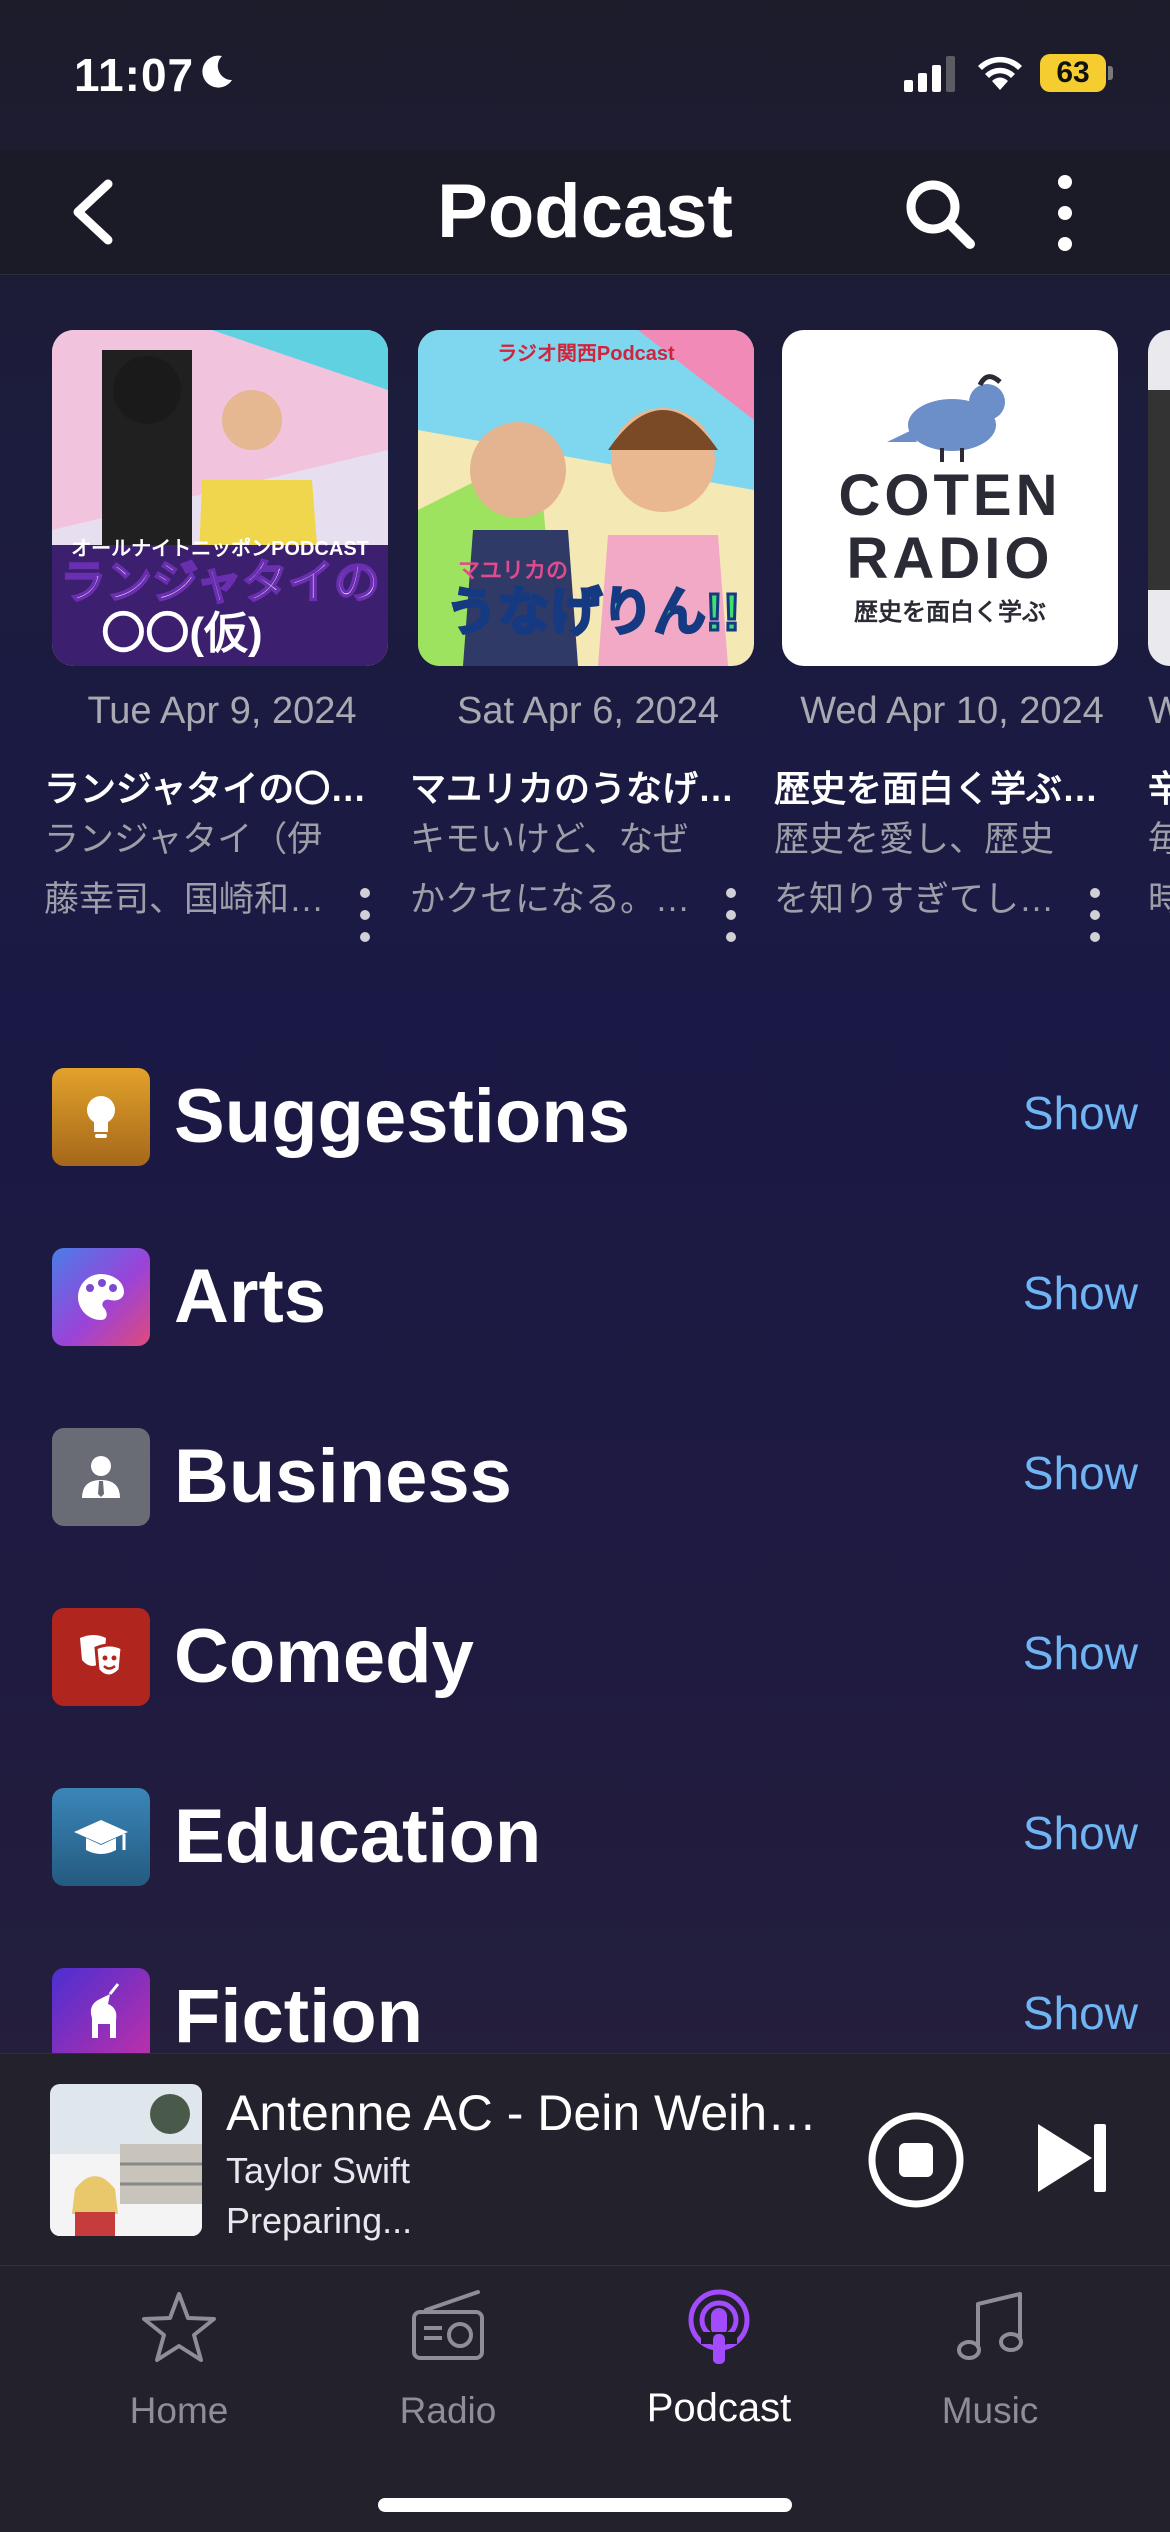 The image size is (1170, 2532). I want to click on skip-next-icon, so click(1072, 2158).